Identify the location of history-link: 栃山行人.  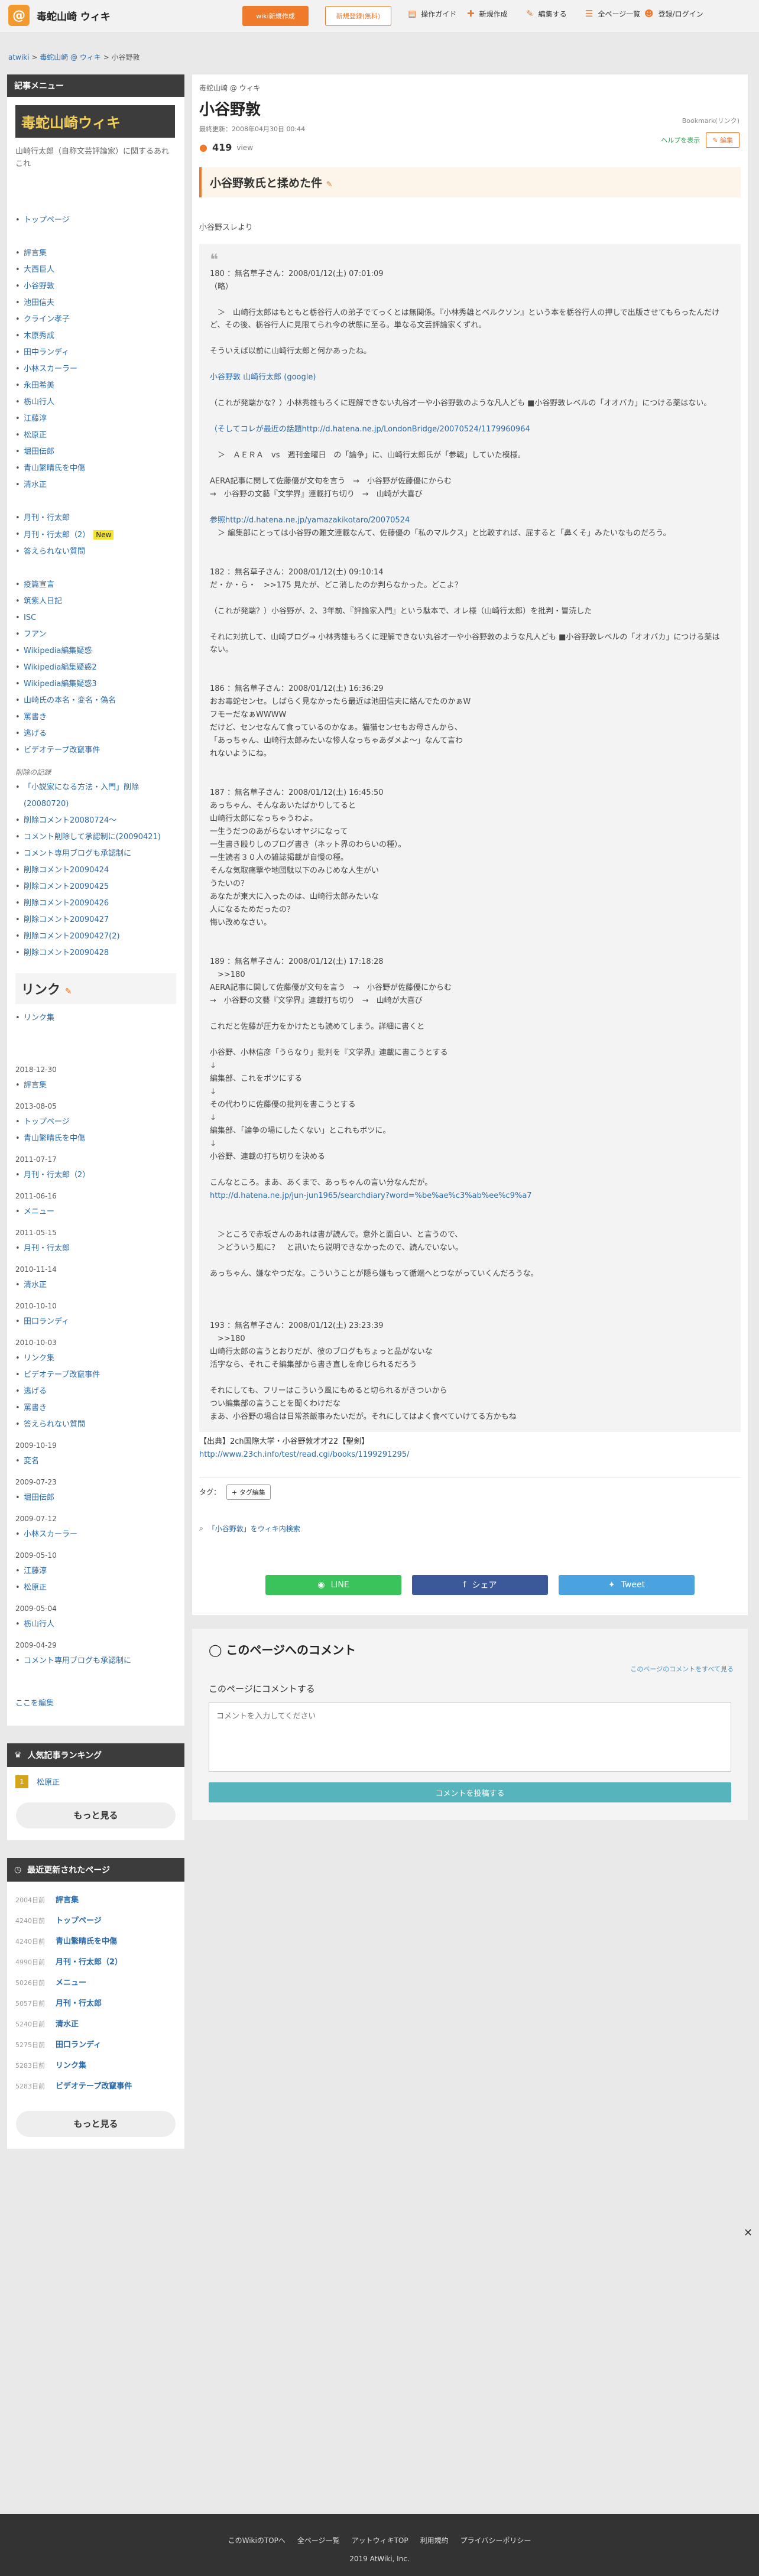
(39, 1624).